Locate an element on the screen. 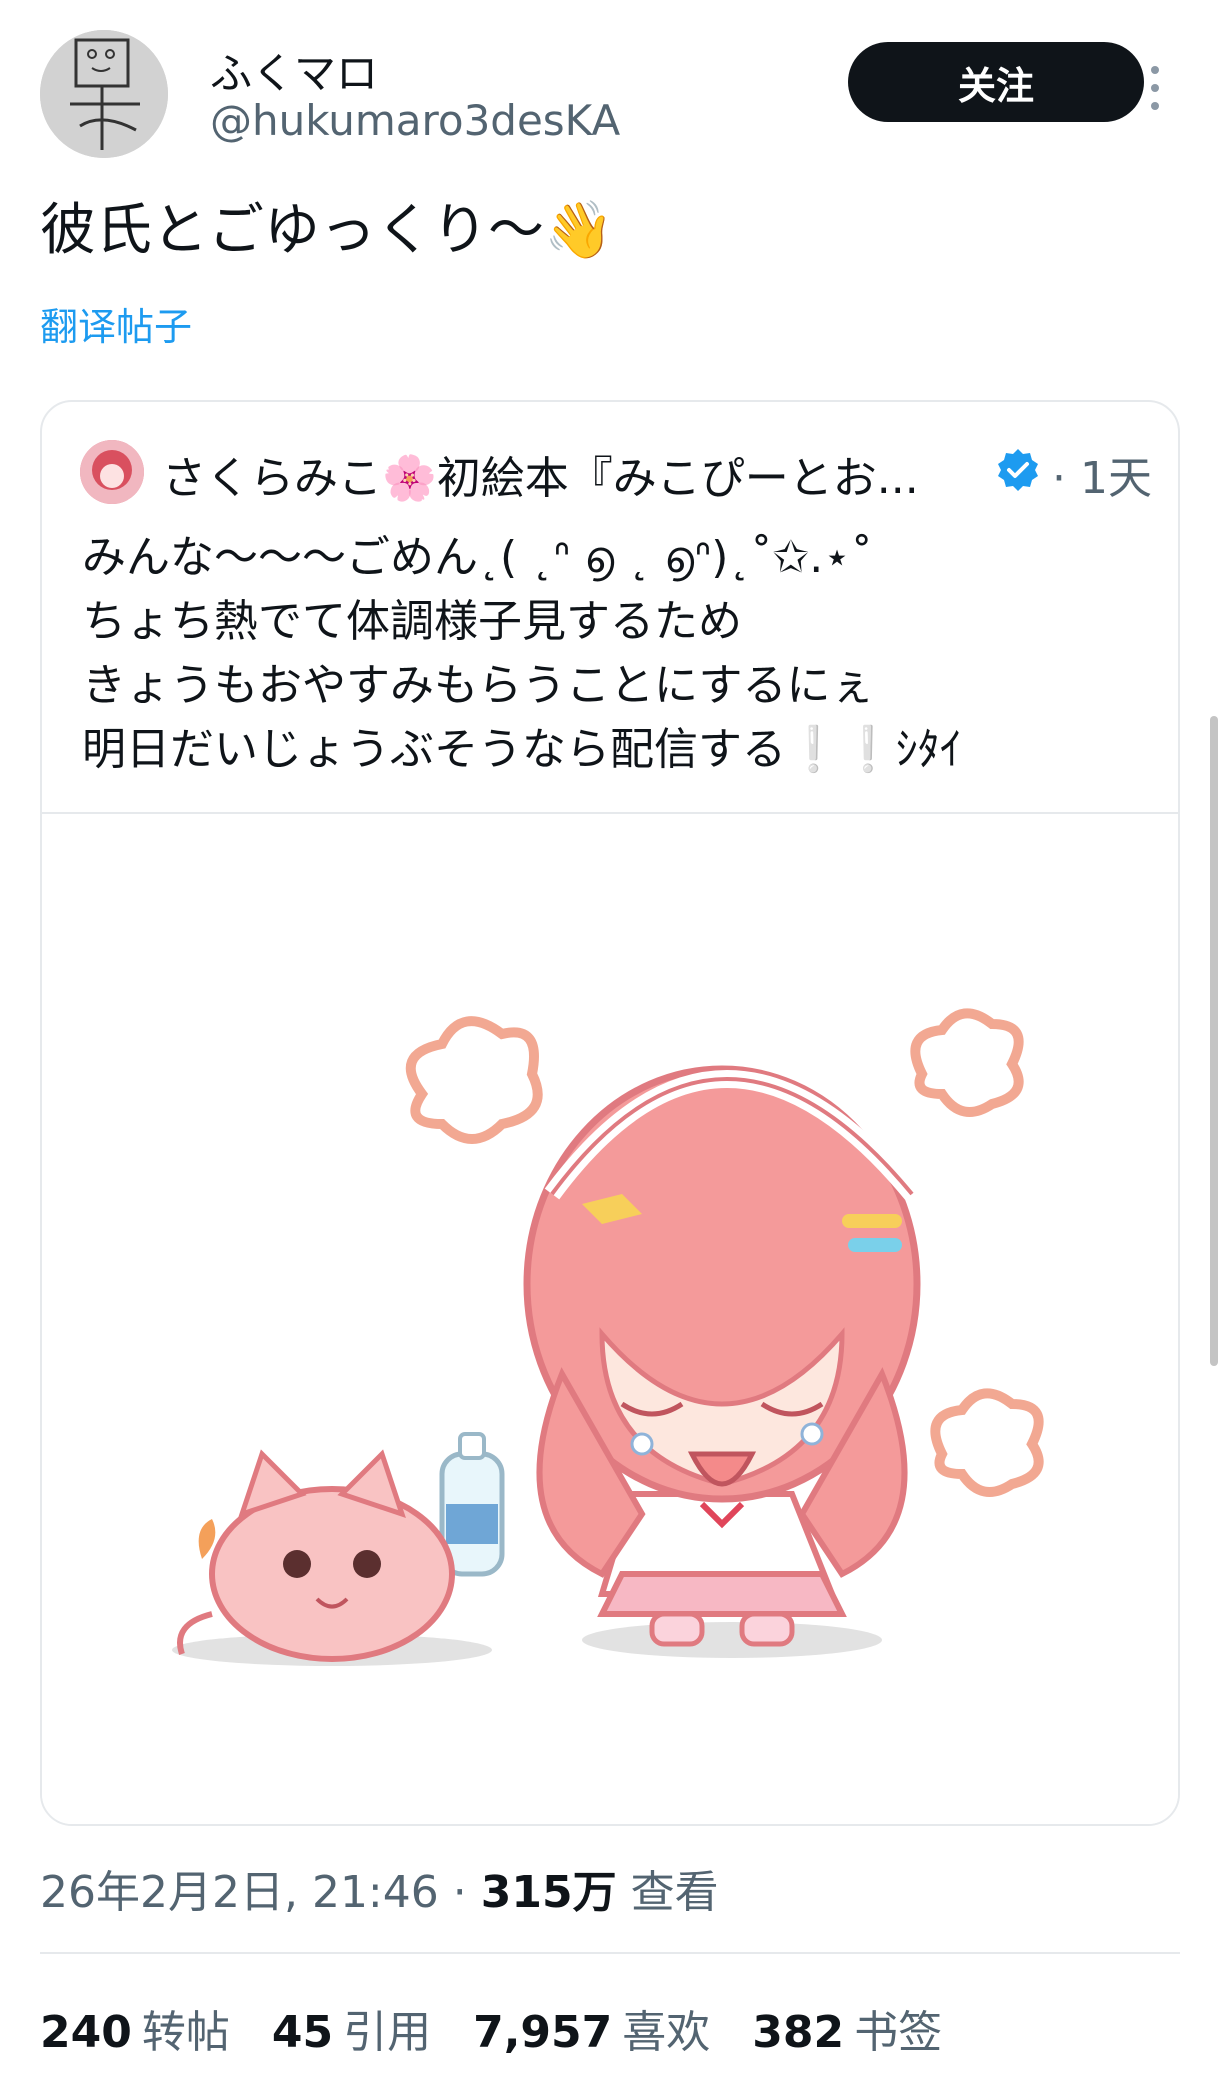 The height and width of the screenshot is (2098, 1220). quote-author-avatar is located at coordinates (112, 472).